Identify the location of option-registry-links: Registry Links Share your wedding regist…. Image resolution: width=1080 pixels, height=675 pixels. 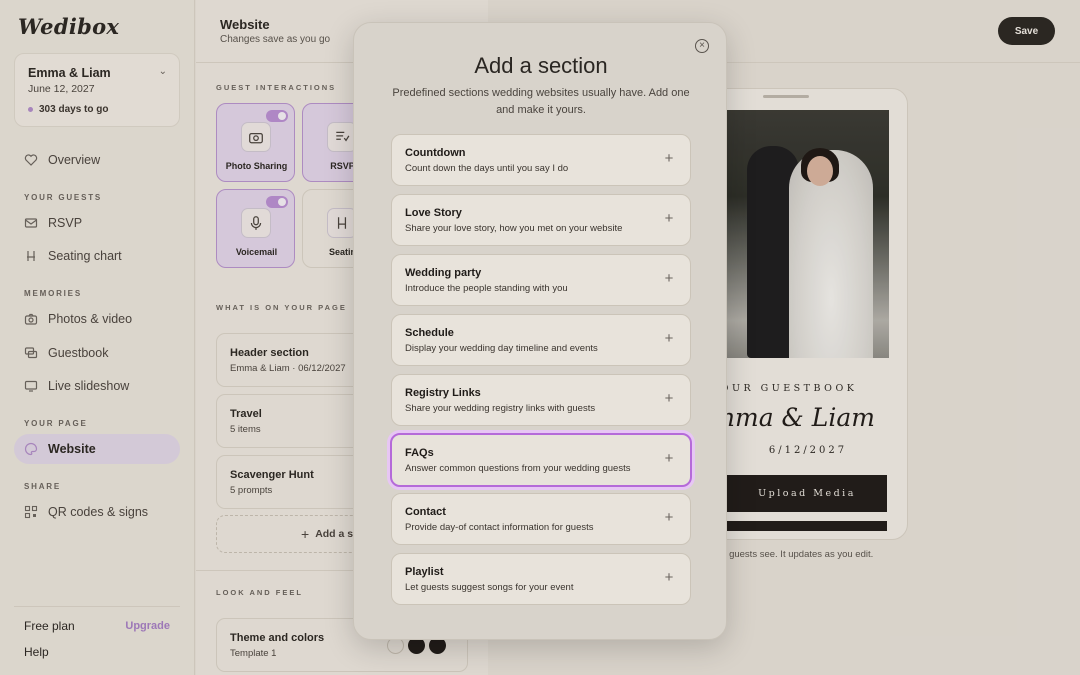
(541, 400).